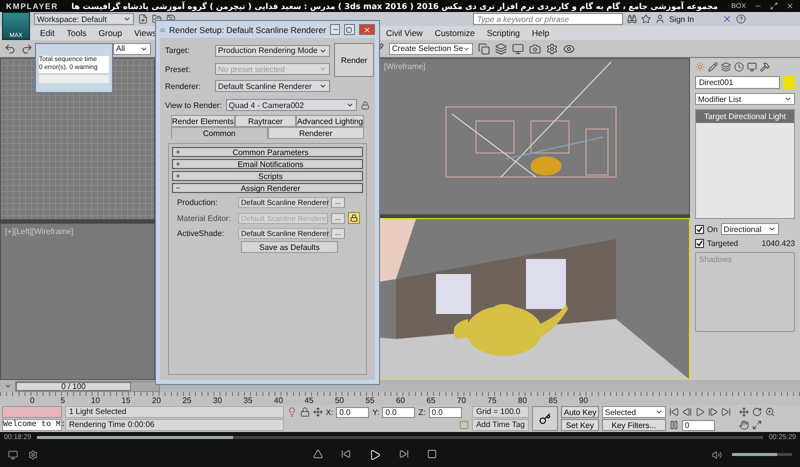 The width and height of the screenshot is (800, 467). I want to click on hand-icon, so click(743, 425).